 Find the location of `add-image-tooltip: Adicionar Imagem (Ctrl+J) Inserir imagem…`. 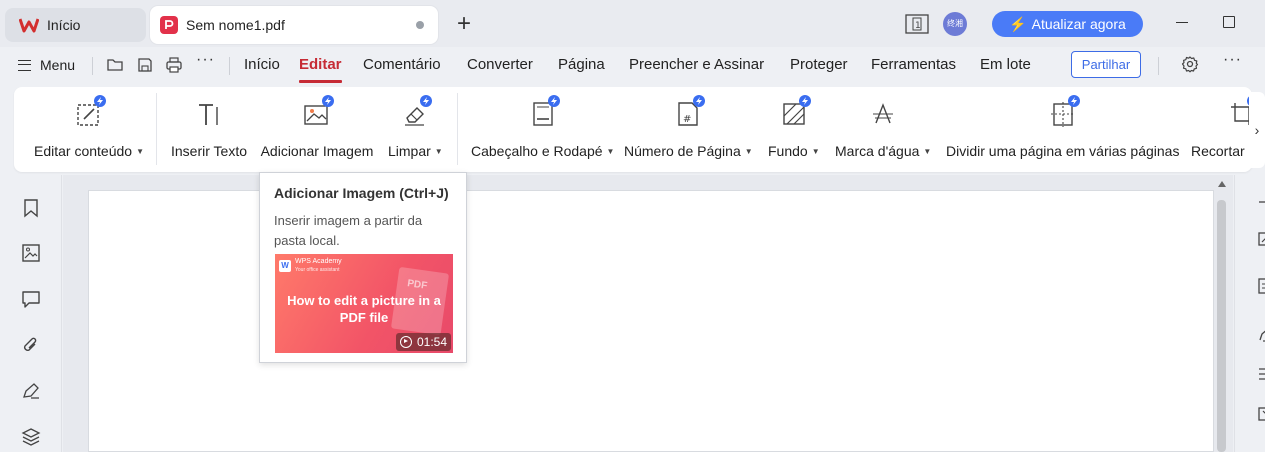

add-image-tooltip: Adicionar Imagem (Ctrl+J) Inserir imagem… is located at coordinates (363, 267).